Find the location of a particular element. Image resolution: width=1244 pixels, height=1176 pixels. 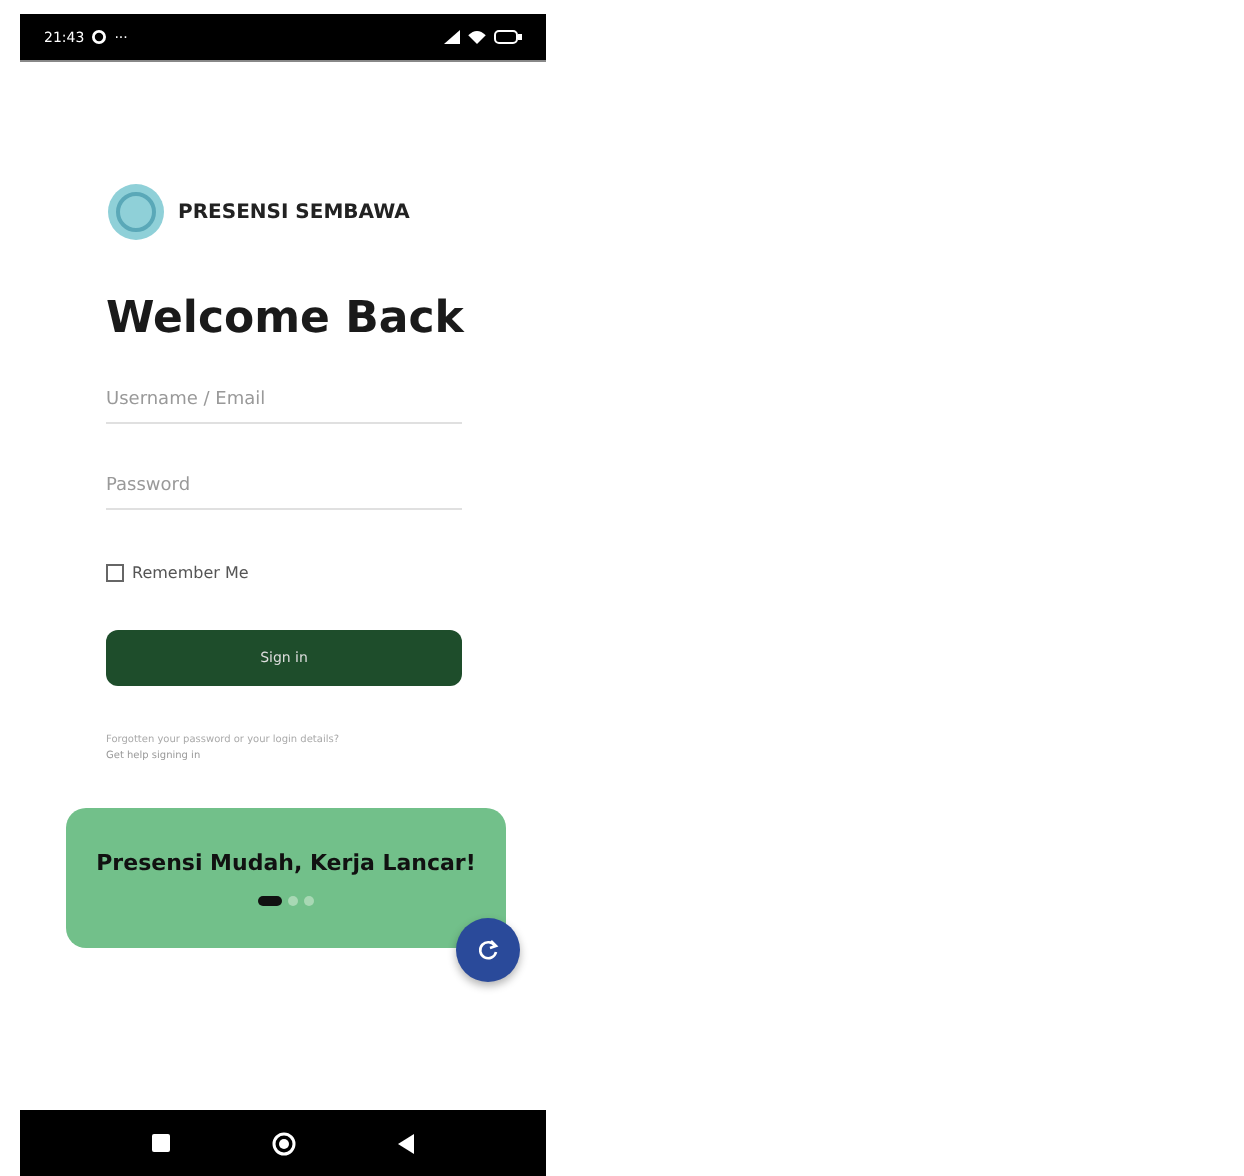

remember-checkbox is located at coordinates (115, 573).